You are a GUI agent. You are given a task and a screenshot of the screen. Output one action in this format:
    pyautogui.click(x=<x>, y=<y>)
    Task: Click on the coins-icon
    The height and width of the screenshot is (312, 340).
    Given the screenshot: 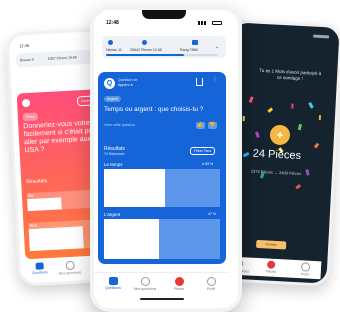 What is the action you would take?
    pyautogui.click(x=144, y=42)
    